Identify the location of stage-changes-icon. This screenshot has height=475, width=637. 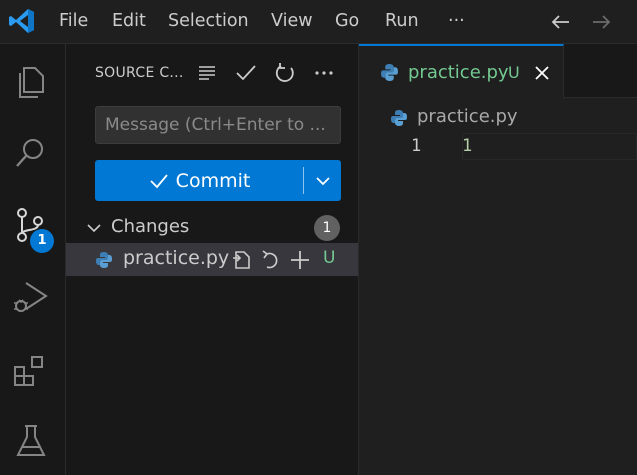
(300, 260).